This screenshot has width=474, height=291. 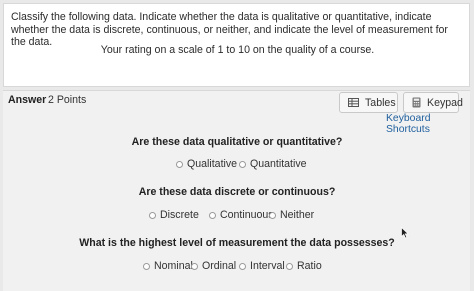 I want to click on q3-option-ratio: Ratio, so click(x=304, y=266).